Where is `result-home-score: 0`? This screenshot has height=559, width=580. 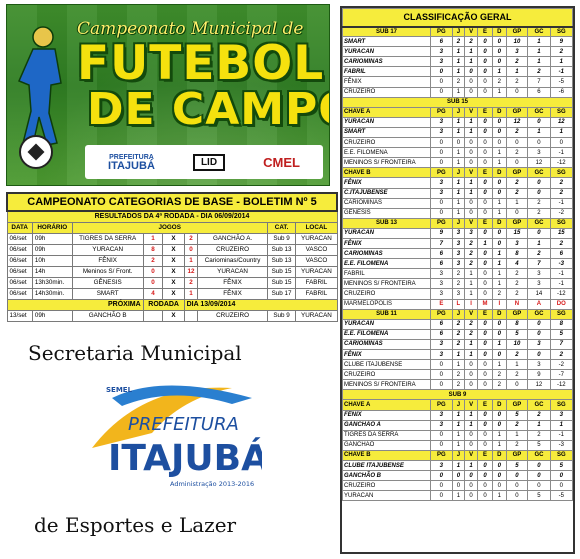 result-home-score: 0 is located at coordinates (153, 271).